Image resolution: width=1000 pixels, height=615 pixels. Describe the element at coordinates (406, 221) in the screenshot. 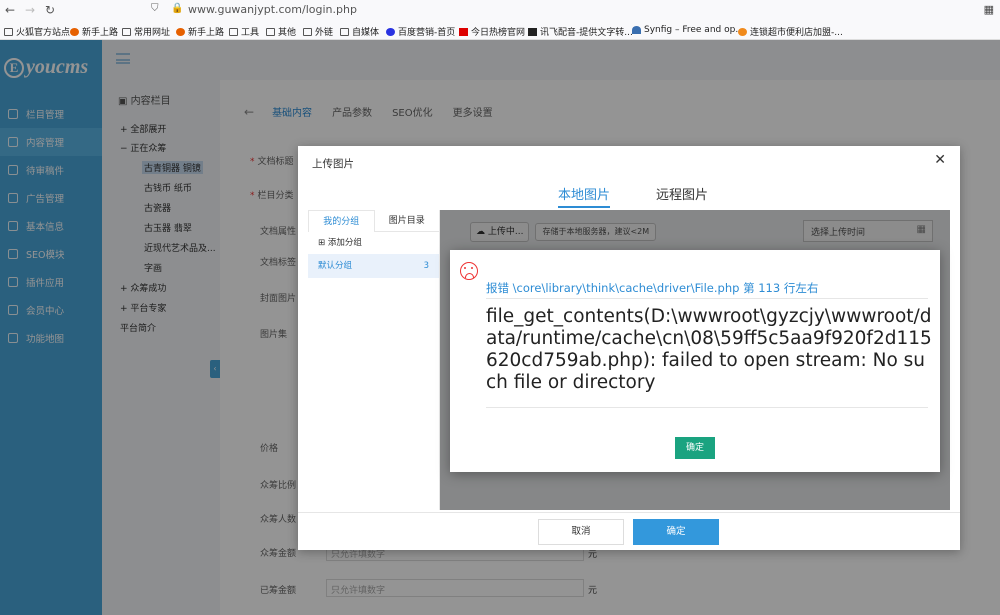

I see `tab-image-folders: 图片目录` at that location.